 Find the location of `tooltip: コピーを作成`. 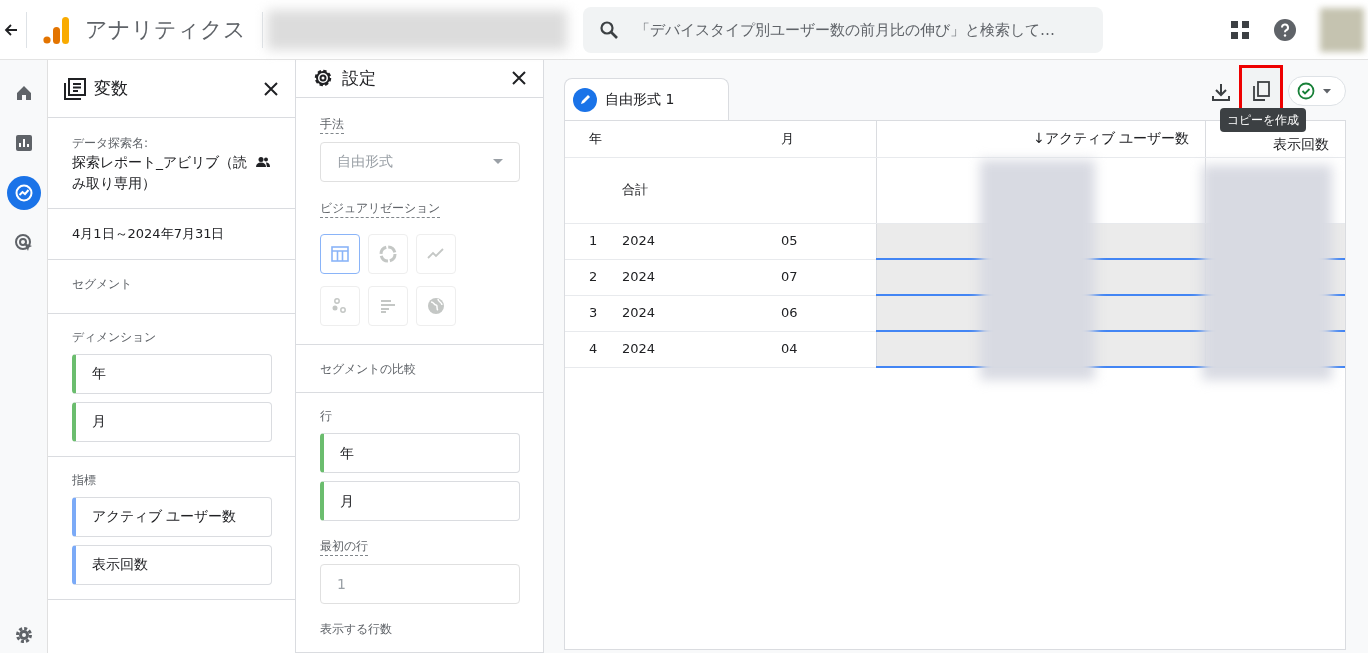

tooltip: コピーを作成 is located at coordinates (1263, 120).